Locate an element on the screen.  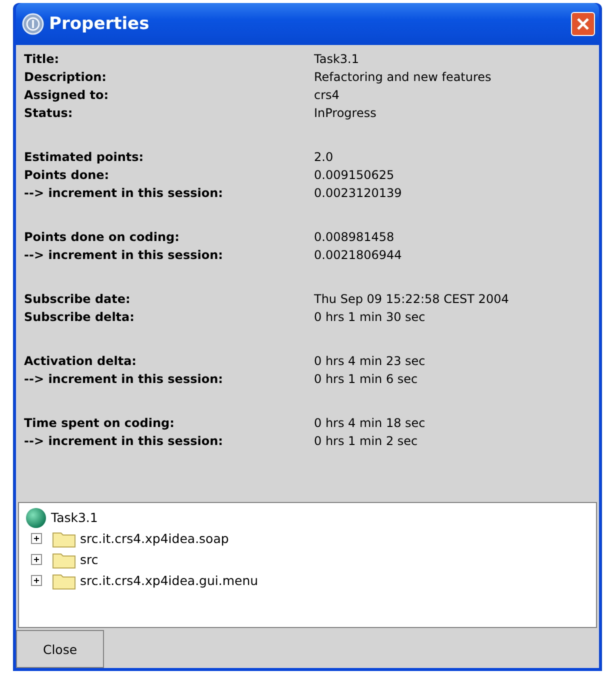
property-label: Status: is located at coordinates (49, 113).